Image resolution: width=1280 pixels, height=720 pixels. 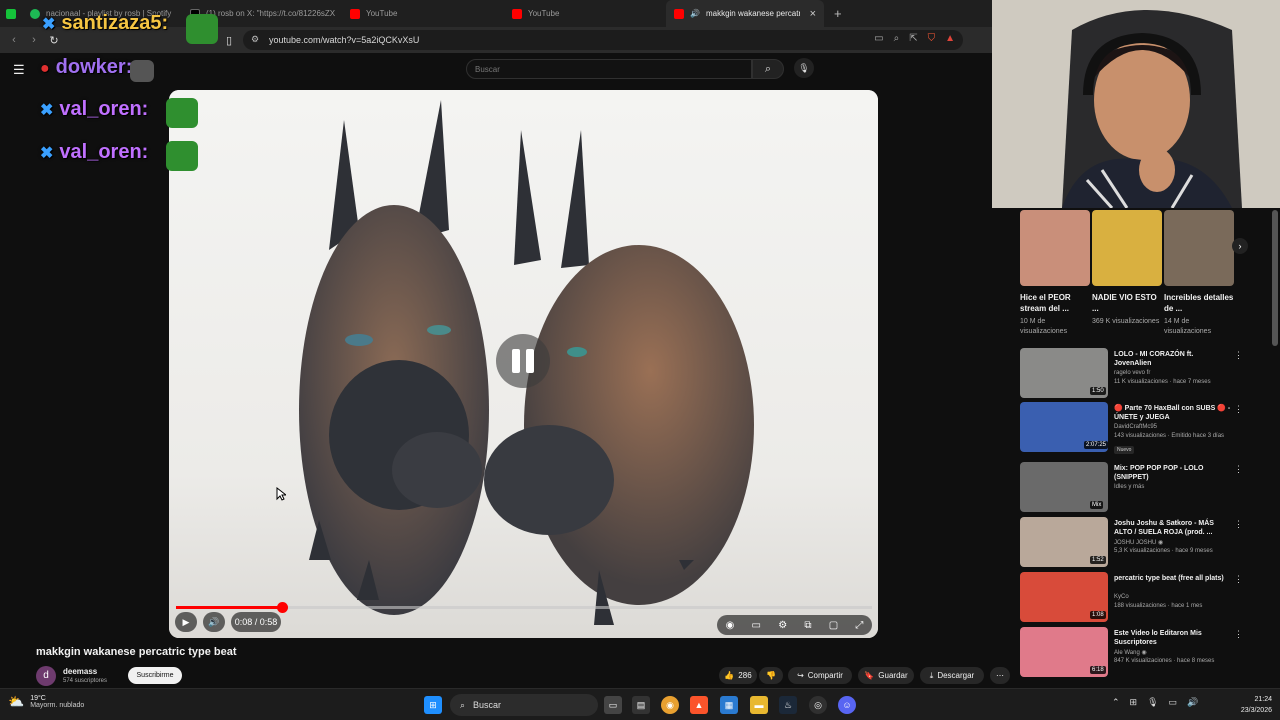 What do you see at coordinates (530, 361) in the screenshot?
I see `pause-icon-bar` at bounding box center [530, 361].